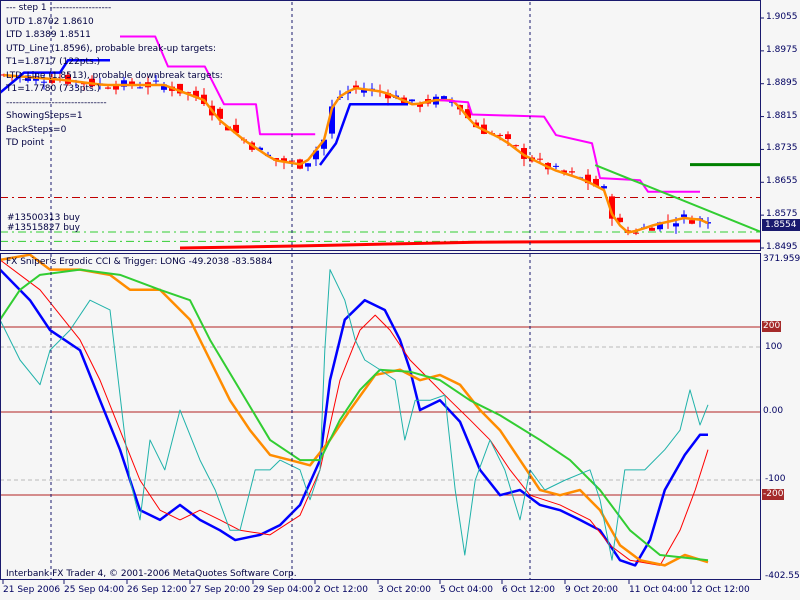 The image size is (800, 600). Describe the element at coordinates (782, 49) in the screenshot. I see `price-axis-label: 1.8975` at that location.